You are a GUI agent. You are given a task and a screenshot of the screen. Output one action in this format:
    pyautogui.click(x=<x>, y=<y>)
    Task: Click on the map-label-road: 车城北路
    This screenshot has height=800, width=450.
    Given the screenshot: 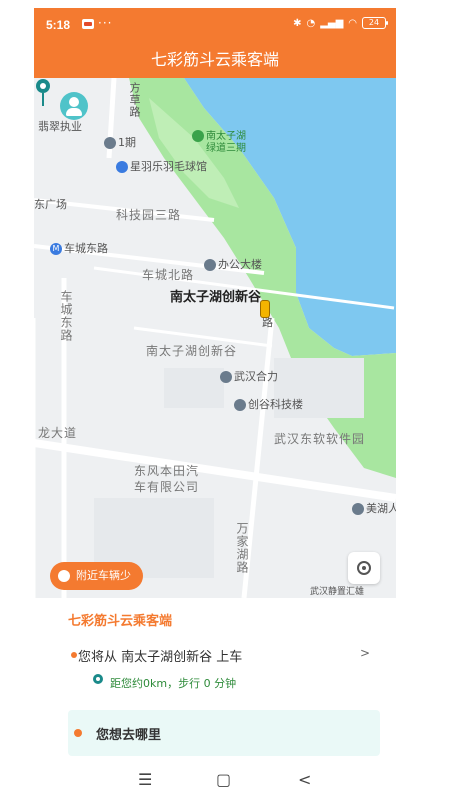 What is the action you would take?
    pyautogui.click(x=168, y=275)
    